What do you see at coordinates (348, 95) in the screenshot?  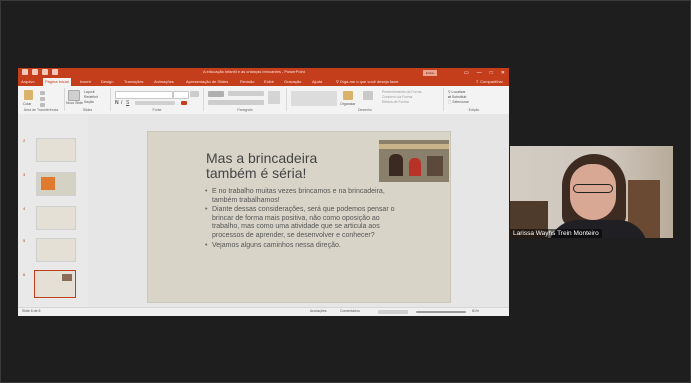 I see `arrange-icon` at bounding box center [348, 95].